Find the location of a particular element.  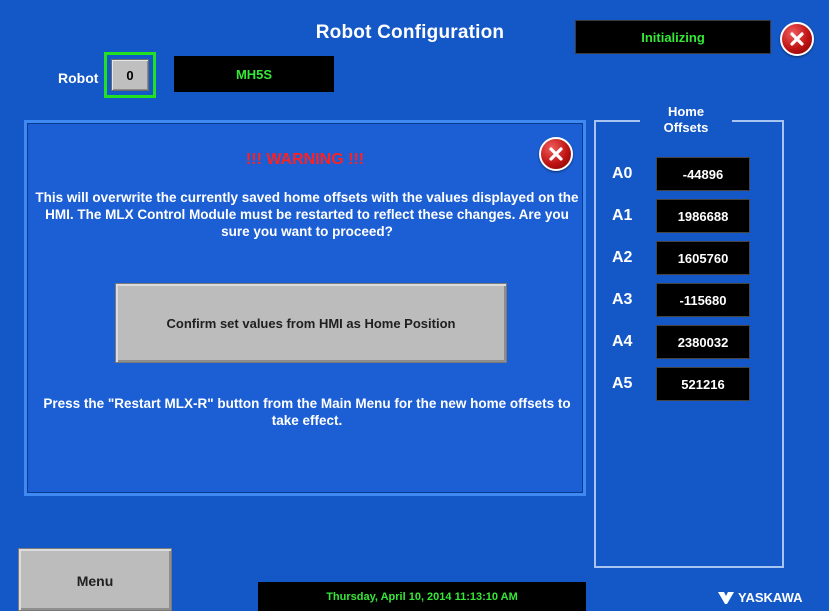

axis-label: A4 is located at coordinates (622, 341).